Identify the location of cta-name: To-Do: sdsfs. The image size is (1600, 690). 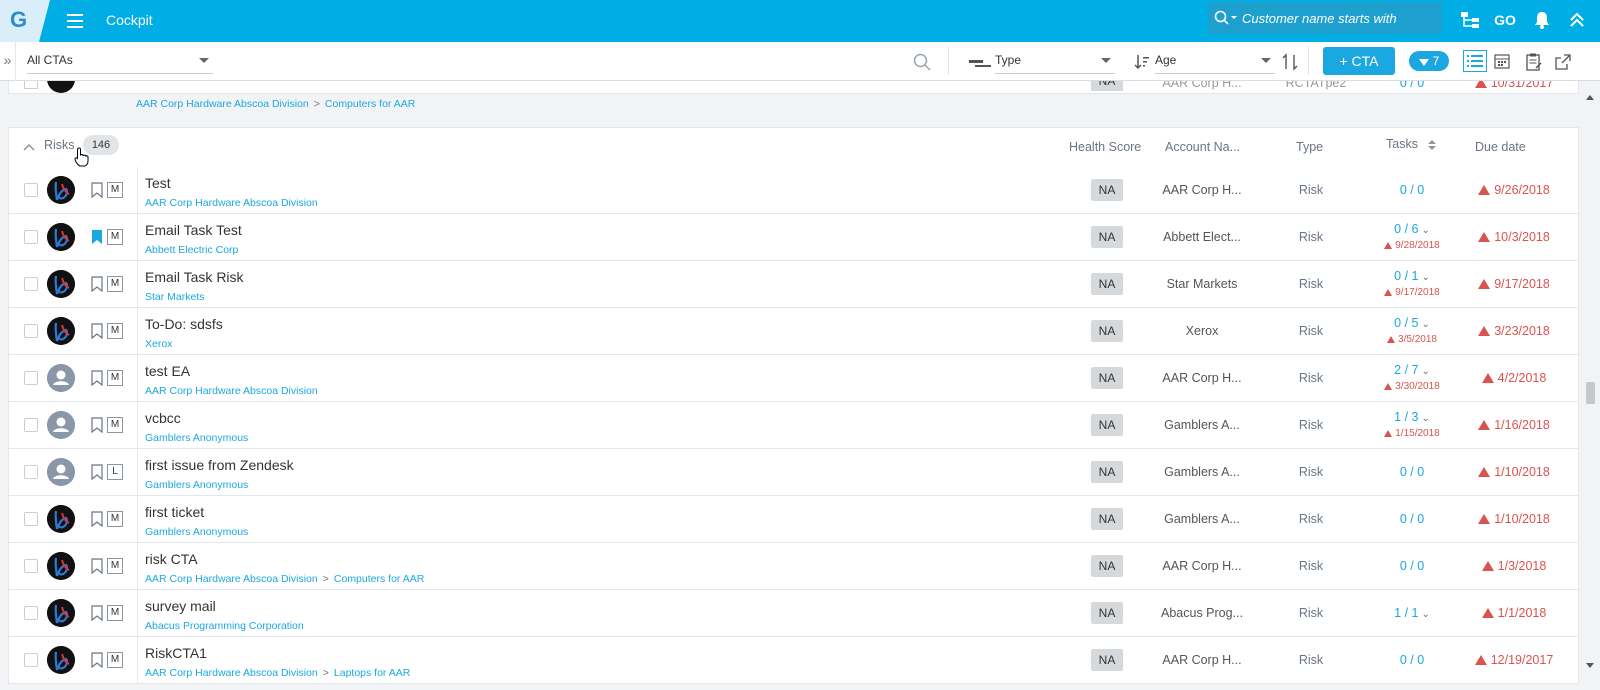
(184, 324).